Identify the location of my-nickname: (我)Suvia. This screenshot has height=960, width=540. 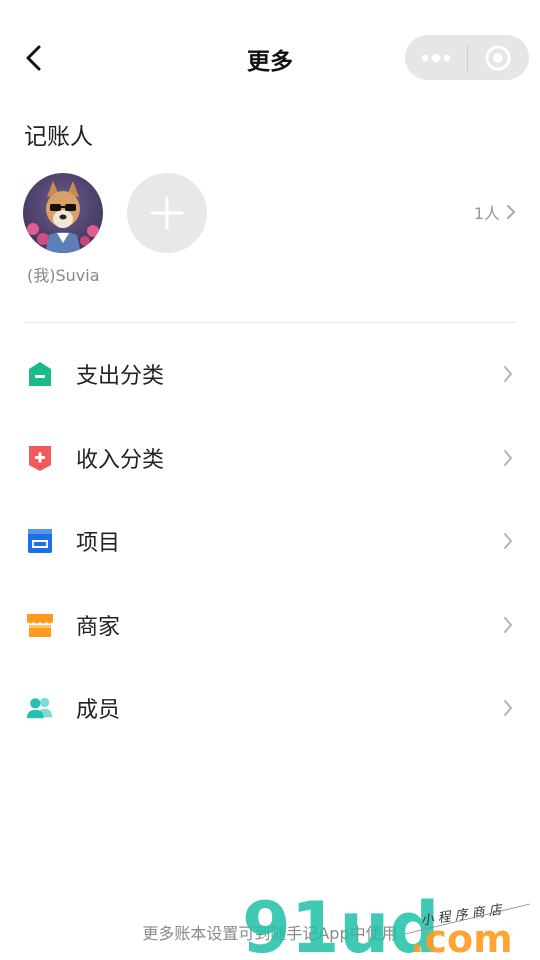
(63, 275).